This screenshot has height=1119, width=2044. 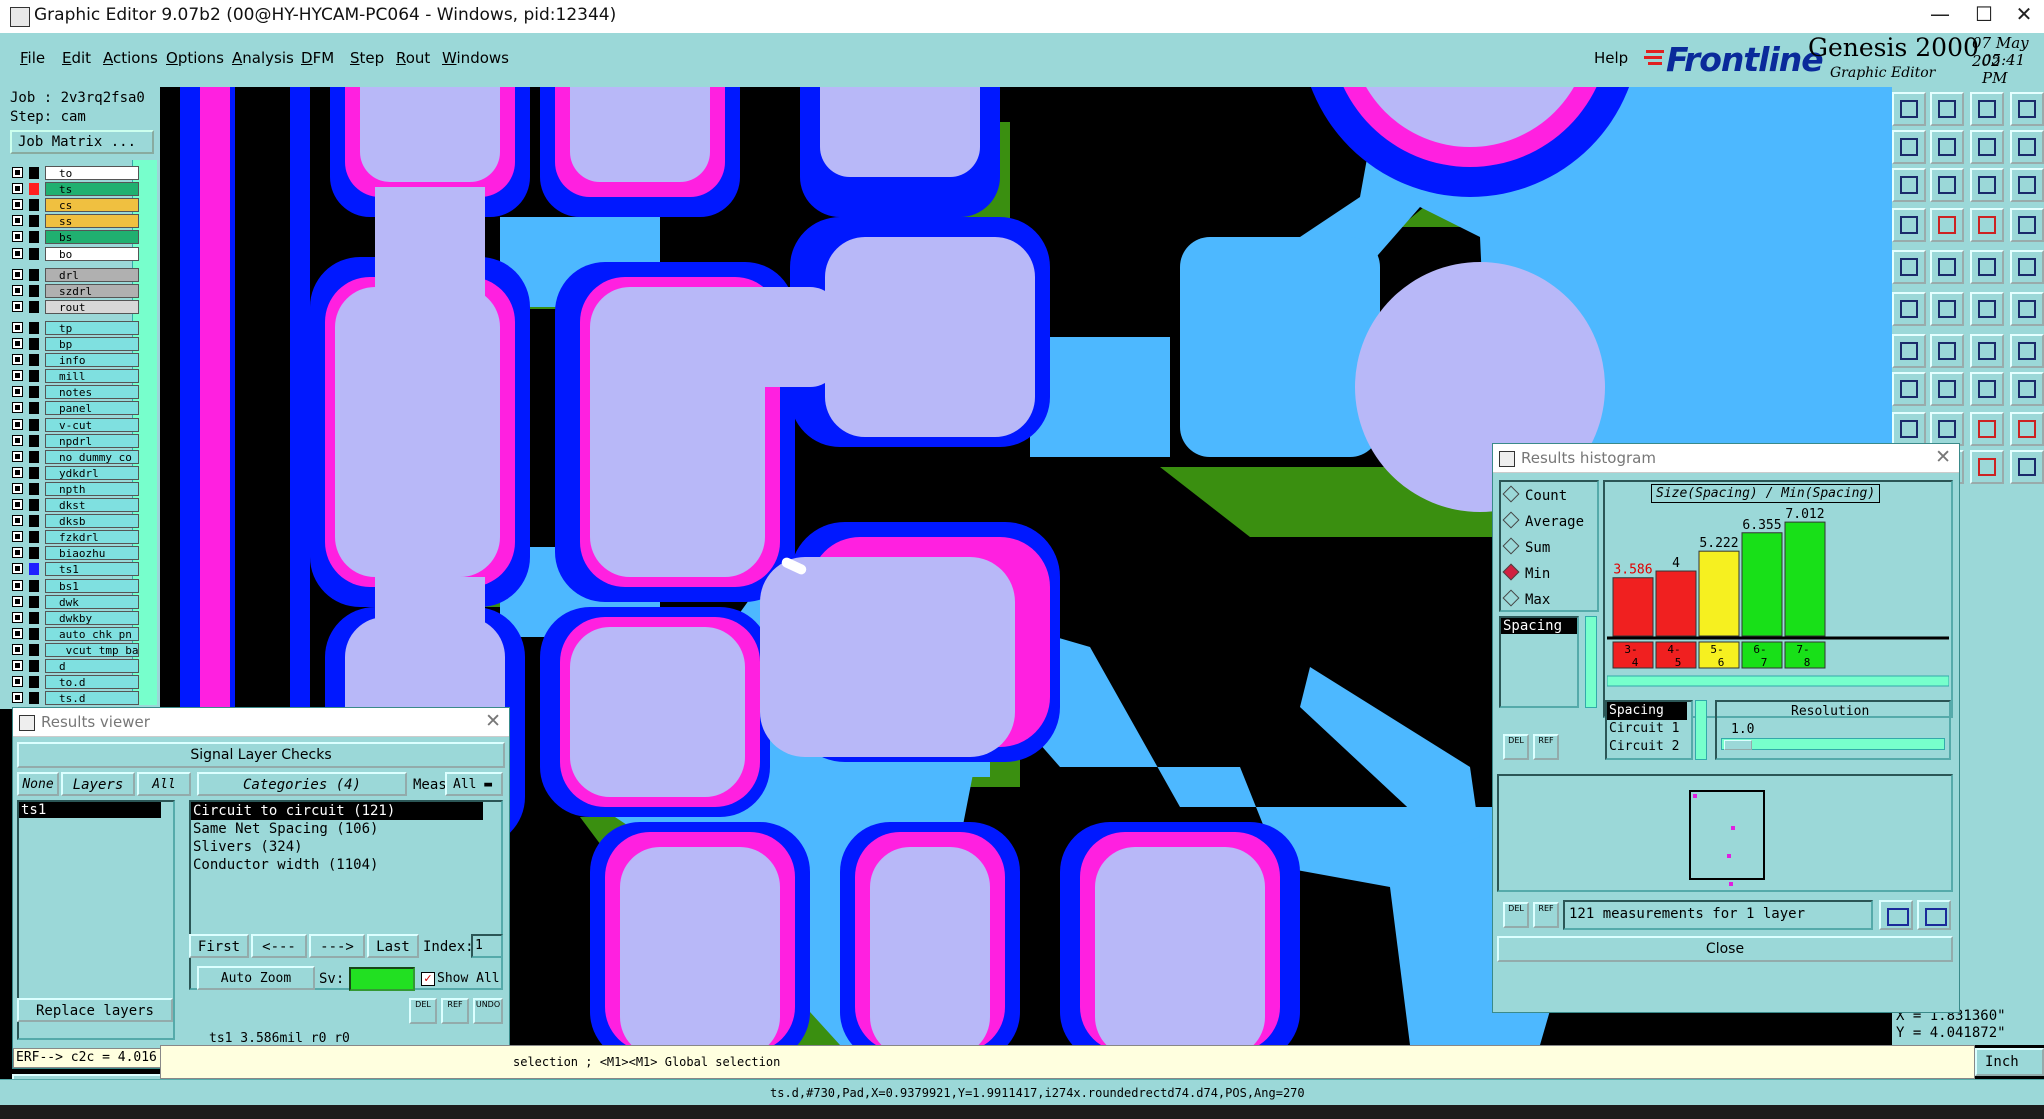 What do you see at coordinates (130, 58) in the screenshot?
I see `menu-actions: Actions` at bounding box center [130, 58].